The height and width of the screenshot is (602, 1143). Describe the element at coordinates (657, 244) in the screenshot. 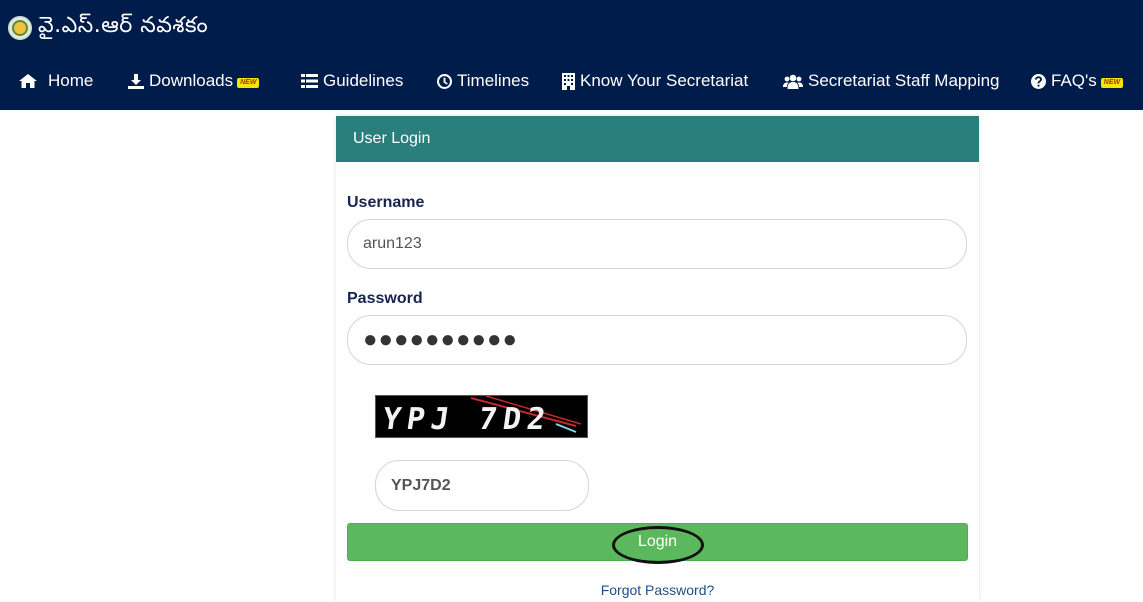

I see `username-input` at that location.